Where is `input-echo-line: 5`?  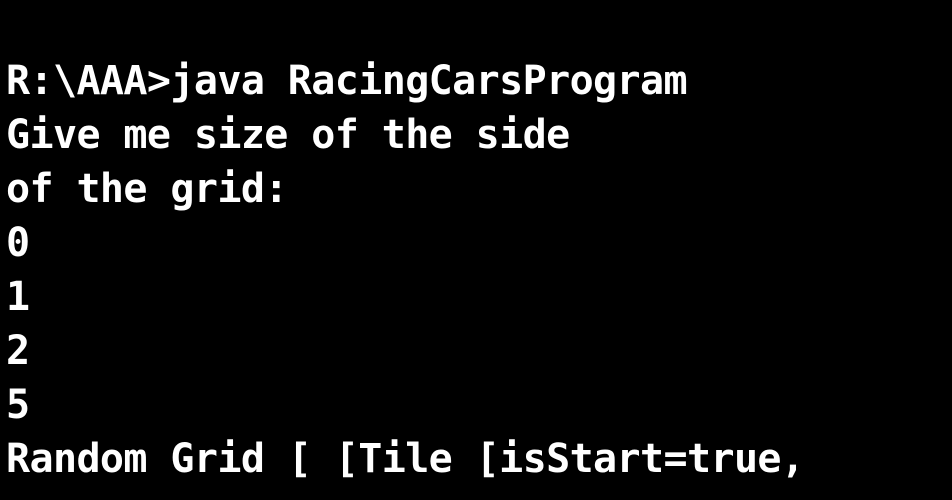
input-echo-line: 5 is located at coordinates (18, 405).